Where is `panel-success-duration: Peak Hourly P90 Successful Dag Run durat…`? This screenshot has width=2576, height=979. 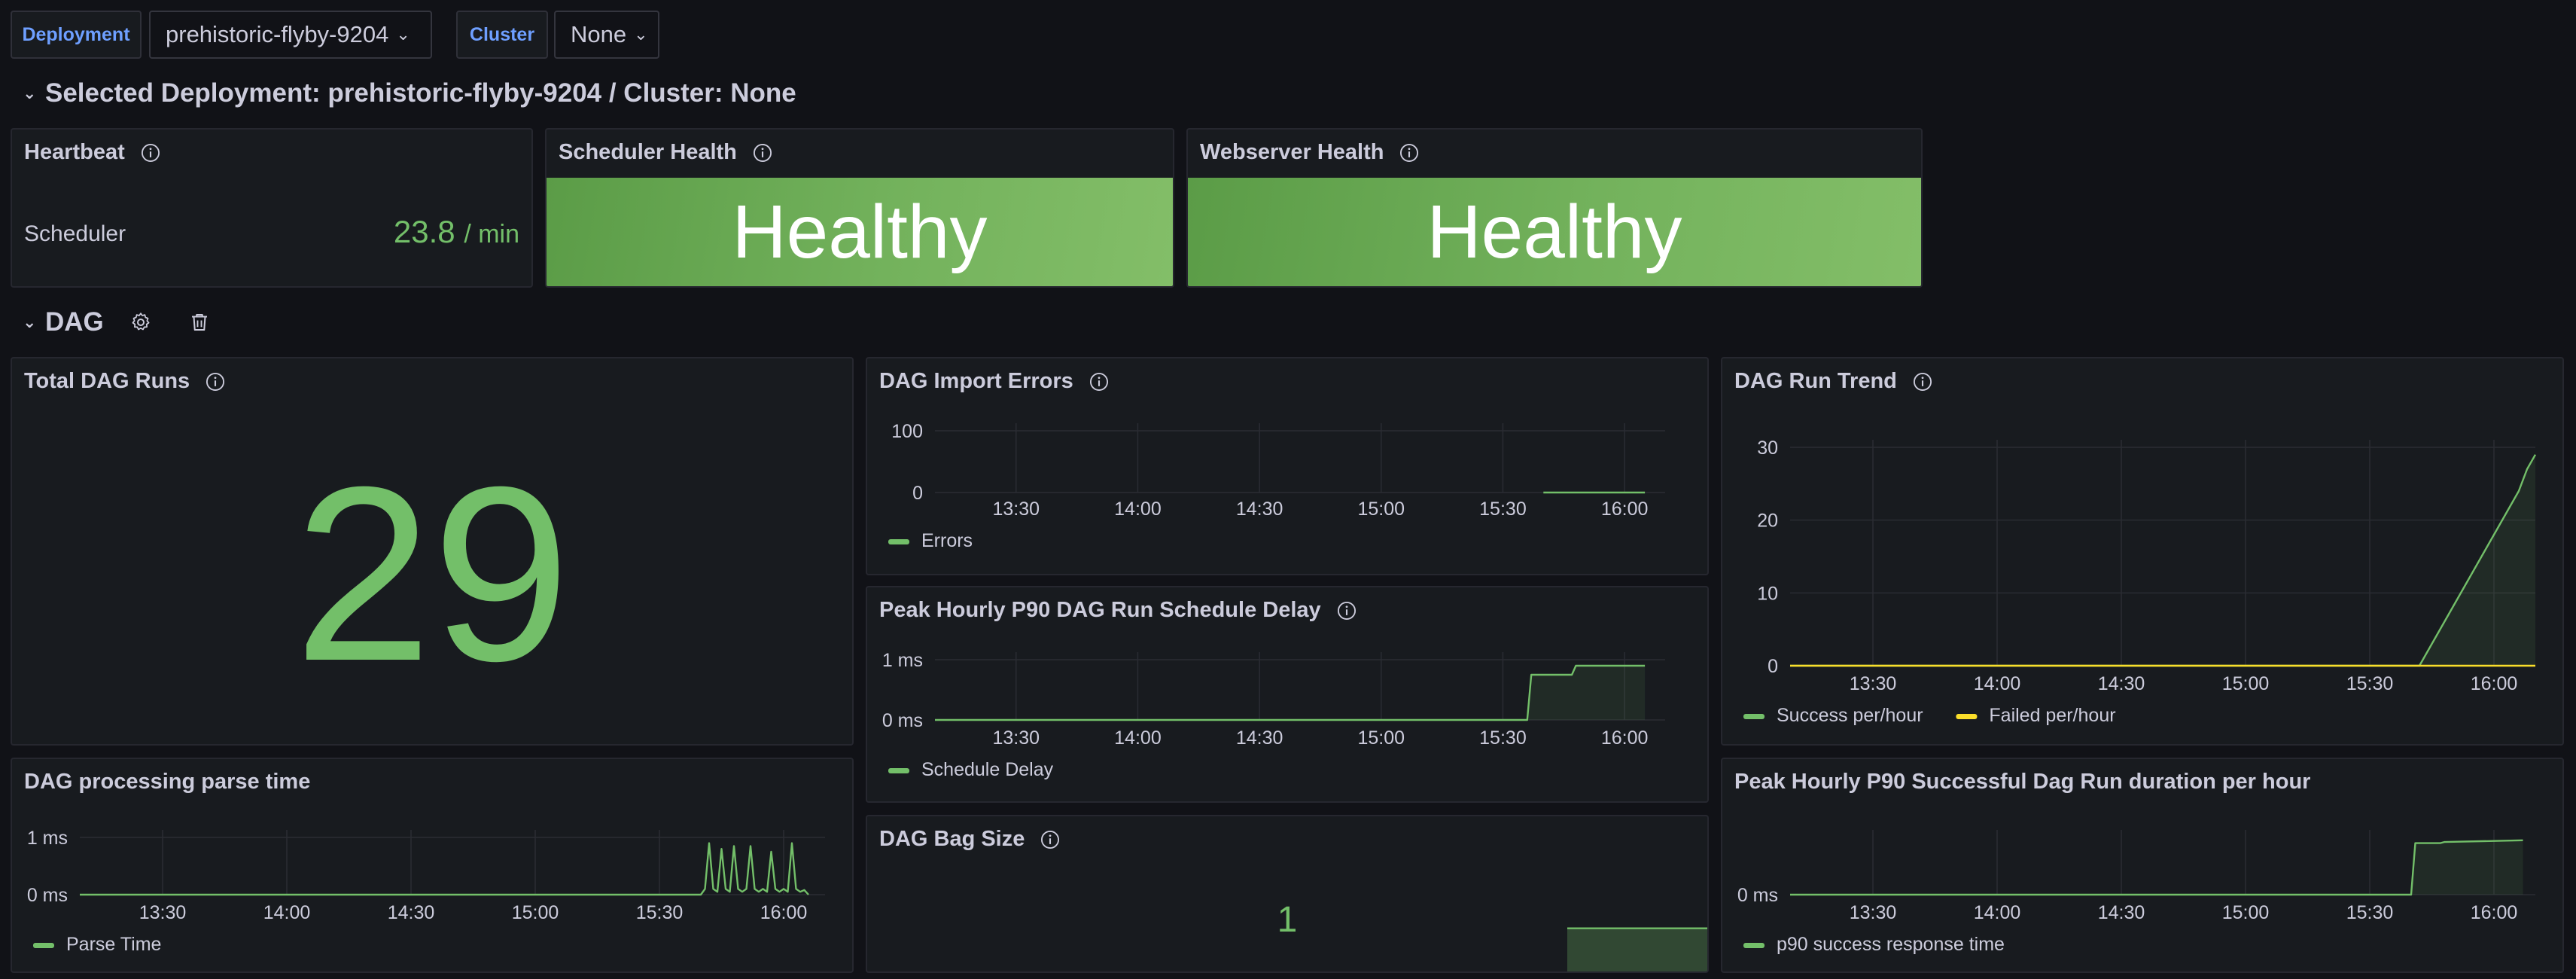 panel-success-duration: Peak Hourly P90 Successful Dag Run durat… is located at coordinates (2142, 865).